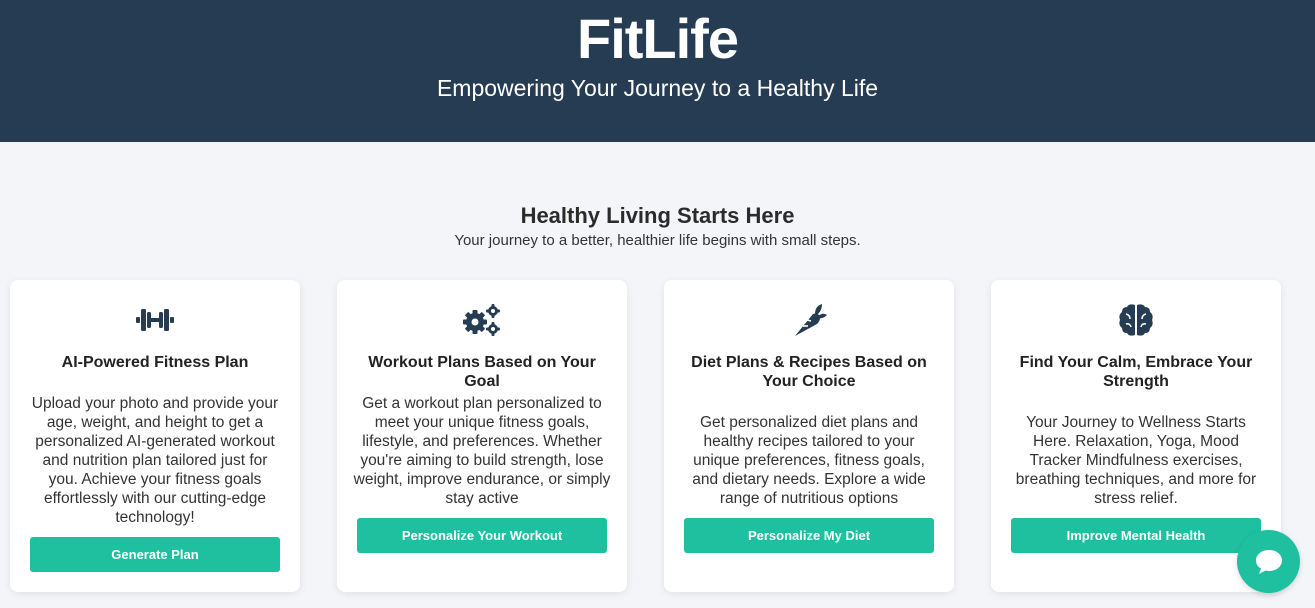 This screenshot has width=1315, height=608. What do you see at coordinates (1136, 372) in the screenshot?
I see `card-title: Find Your Calm, Embrace Your Strength` at bounding box center [1136, 372].